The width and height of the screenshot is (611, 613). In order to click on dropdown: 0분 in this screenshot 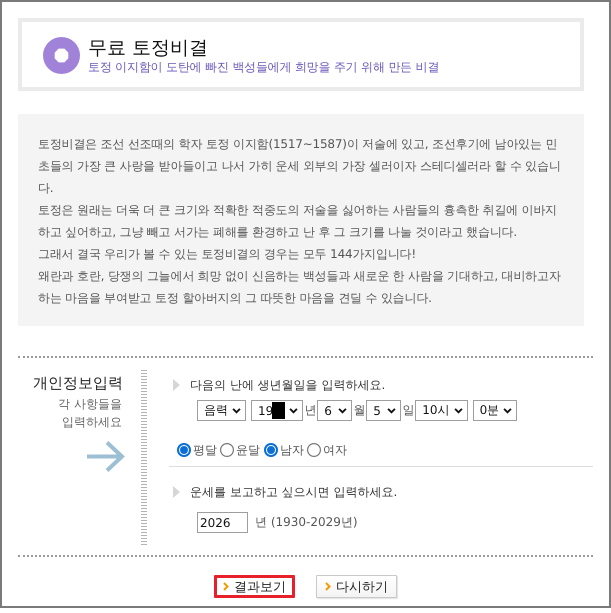, I will do `click(495, 410)`.